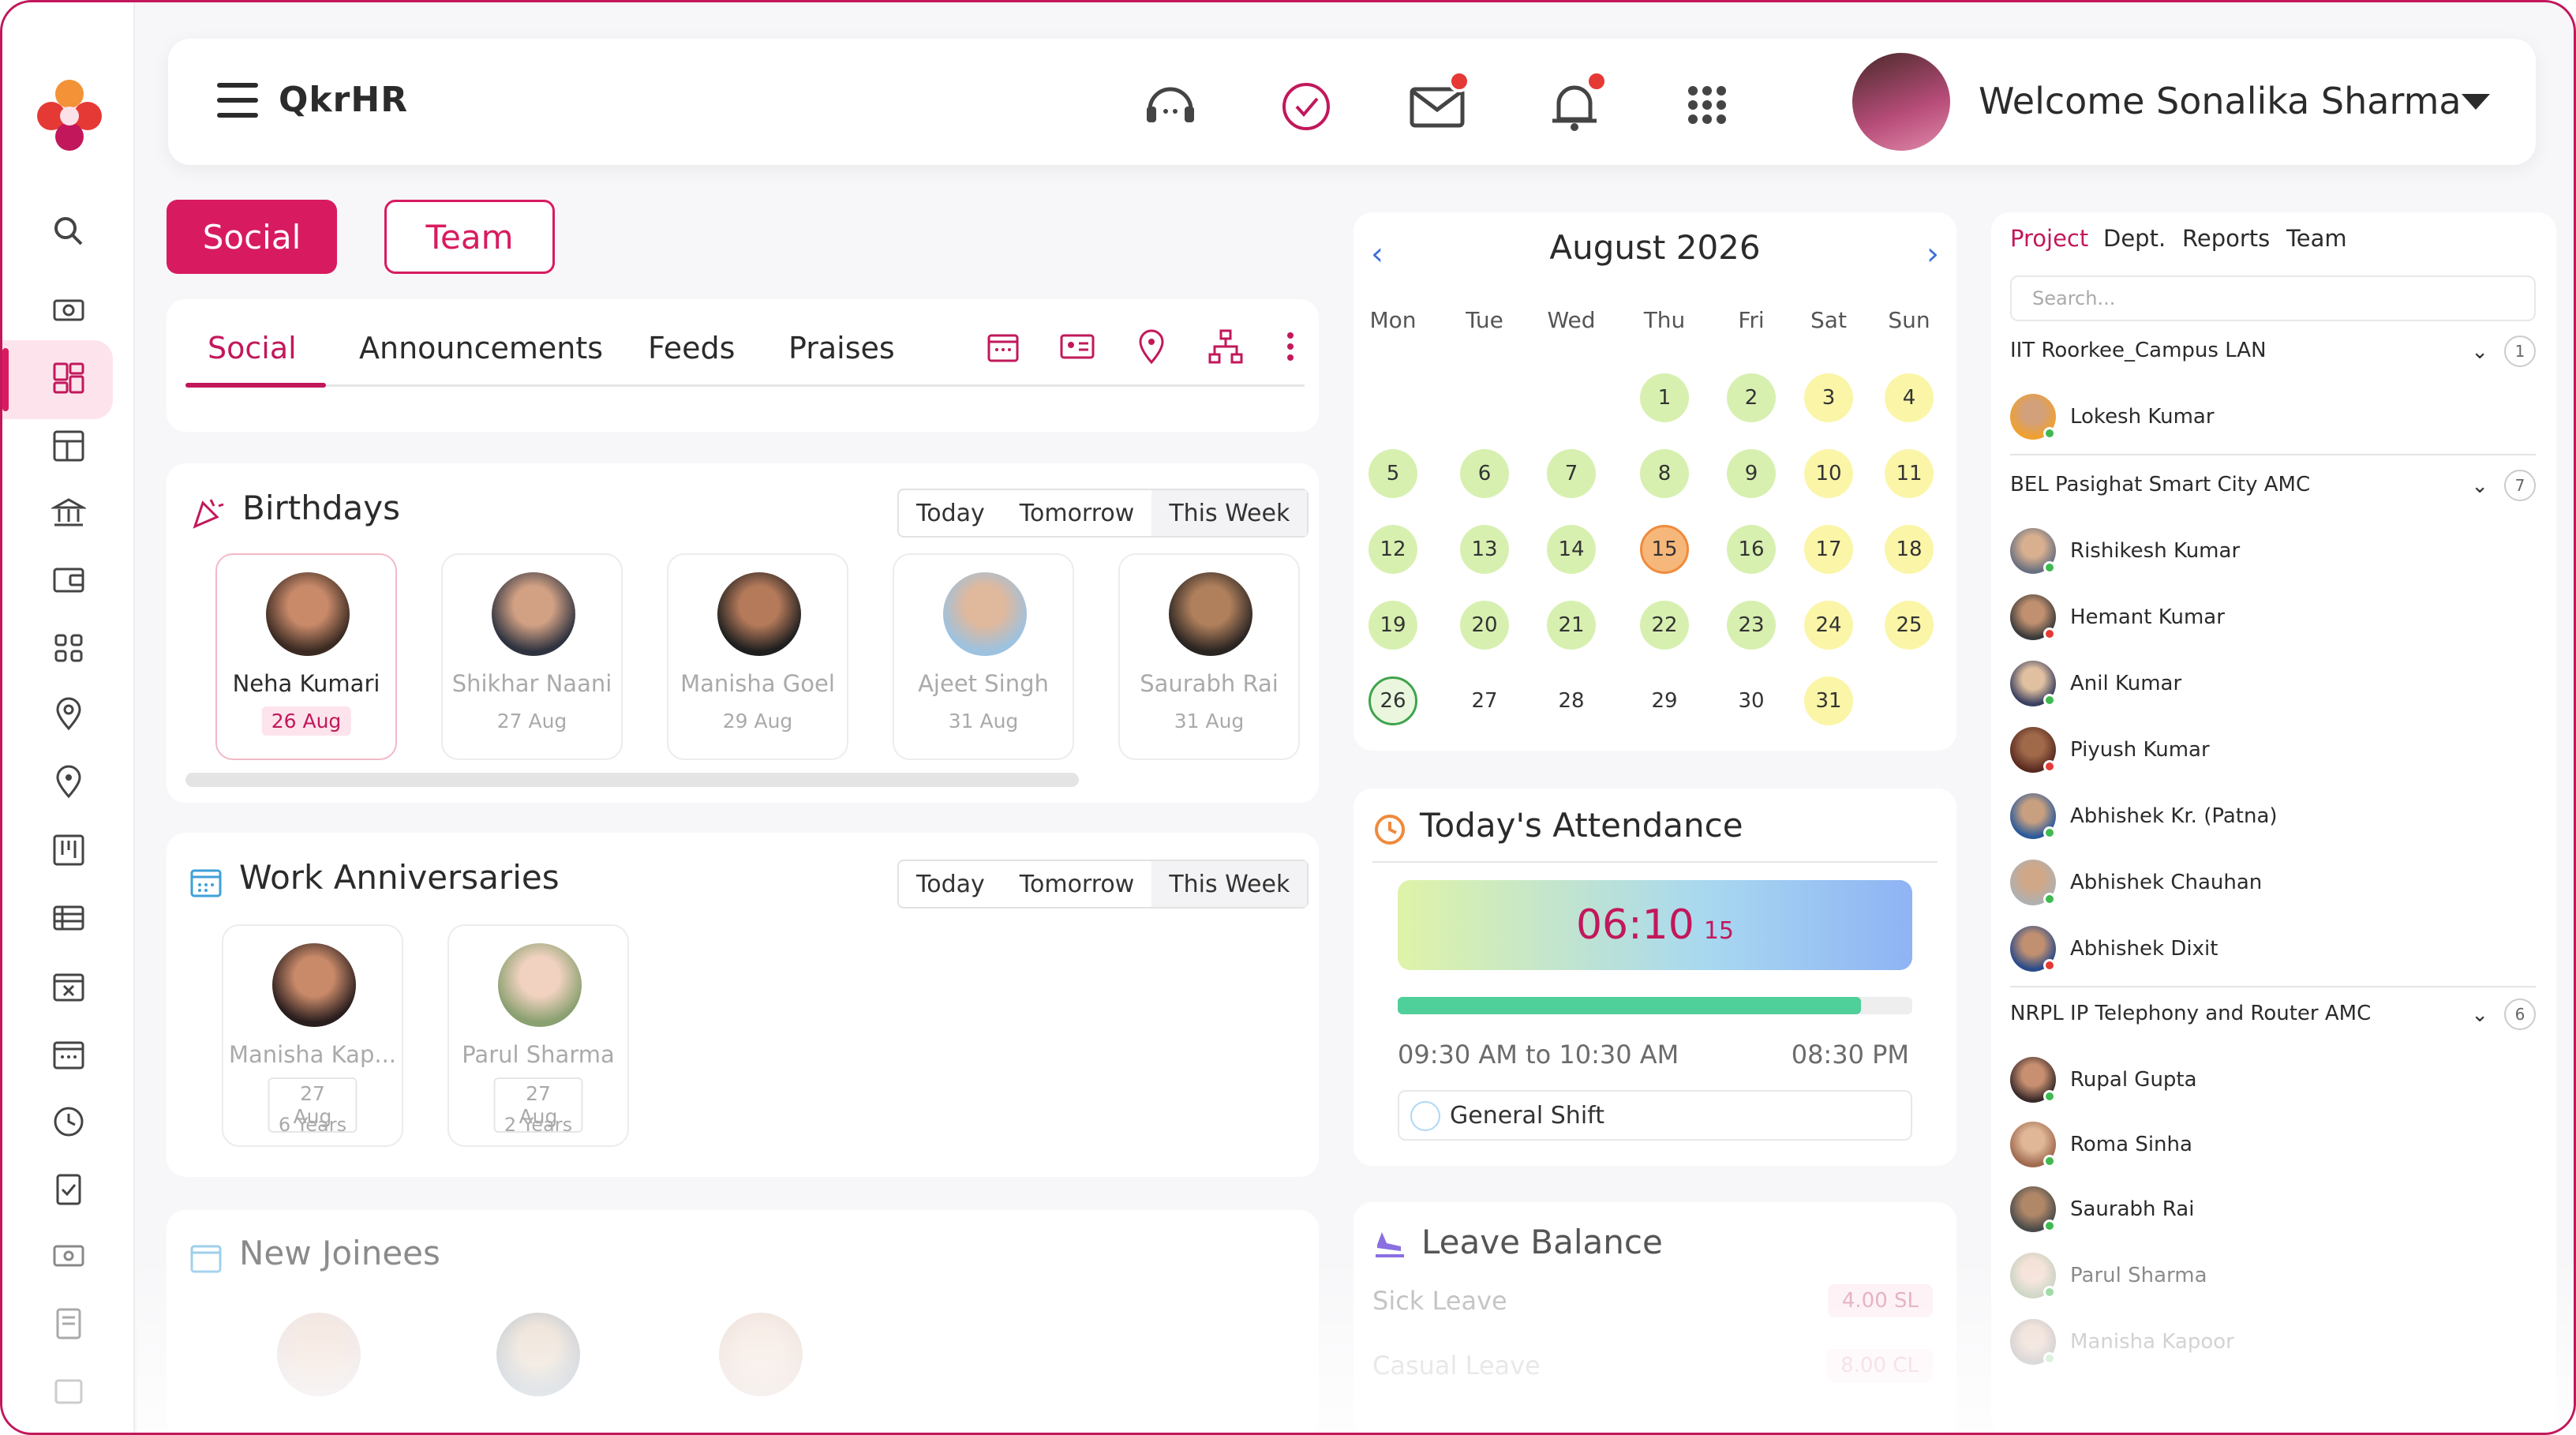 This screenshot has height=1435, width=2576. What do you see at coordinates (1077, 346) in the screenshot?
I see `id-card-icon` at bounding box center [1077, 346].